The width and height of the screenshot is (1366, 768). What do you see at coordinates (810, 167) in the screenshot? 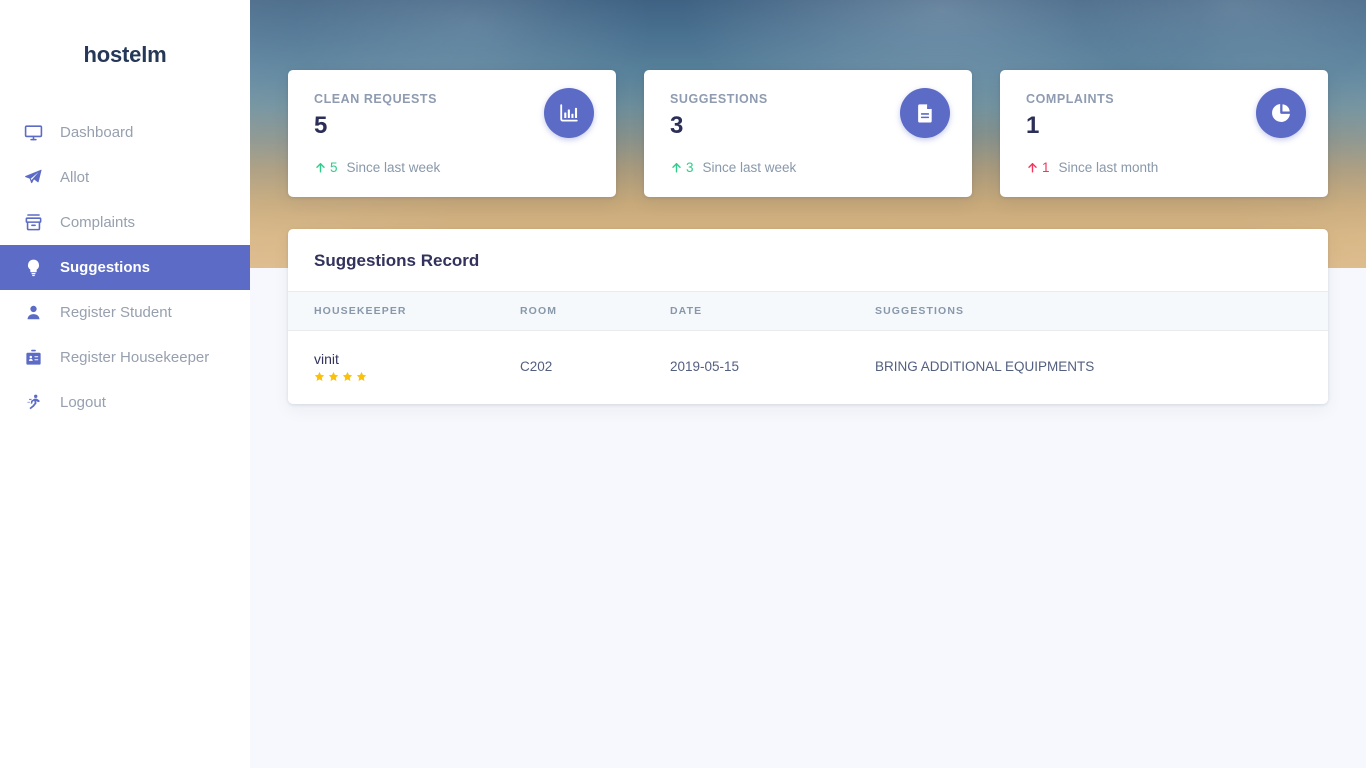
I see `card-footer: 3 Since last week` at bounding box center [810, 167].